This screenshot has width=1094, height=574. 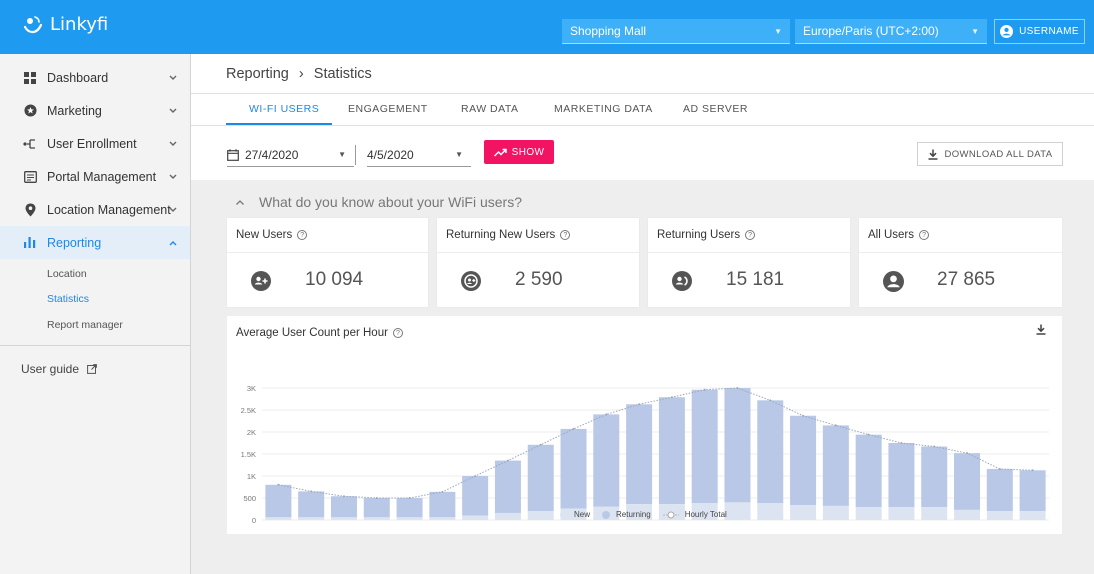 What do you see at coordinates (489, 109) in the screenshot?
I see `tab-raw-data: RAW DATA` at bounding box center [489, 109].